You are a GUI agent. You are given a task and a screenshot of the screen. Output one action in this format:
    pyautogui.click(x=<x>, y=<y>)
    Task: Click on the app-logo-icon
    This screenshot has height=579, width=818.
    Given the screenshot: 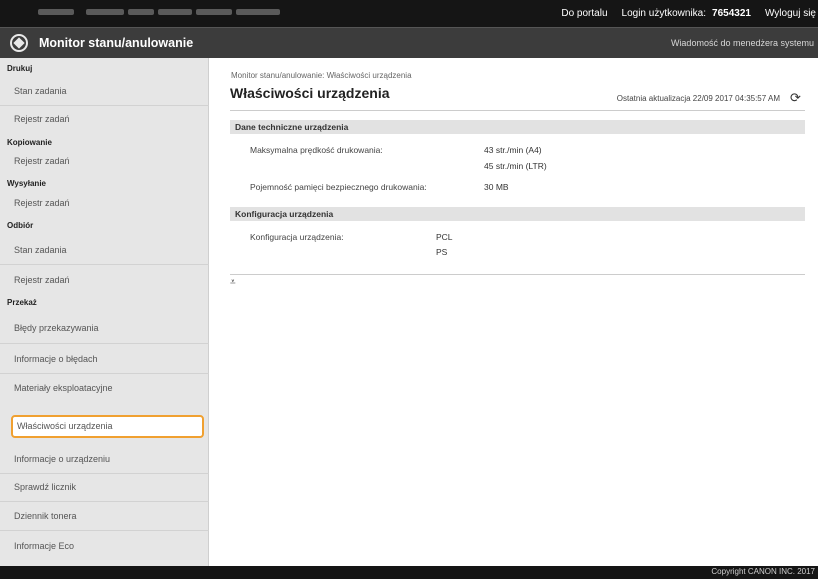 What is the action you would take?
    pyautogui.click(x=19, y=43)
    